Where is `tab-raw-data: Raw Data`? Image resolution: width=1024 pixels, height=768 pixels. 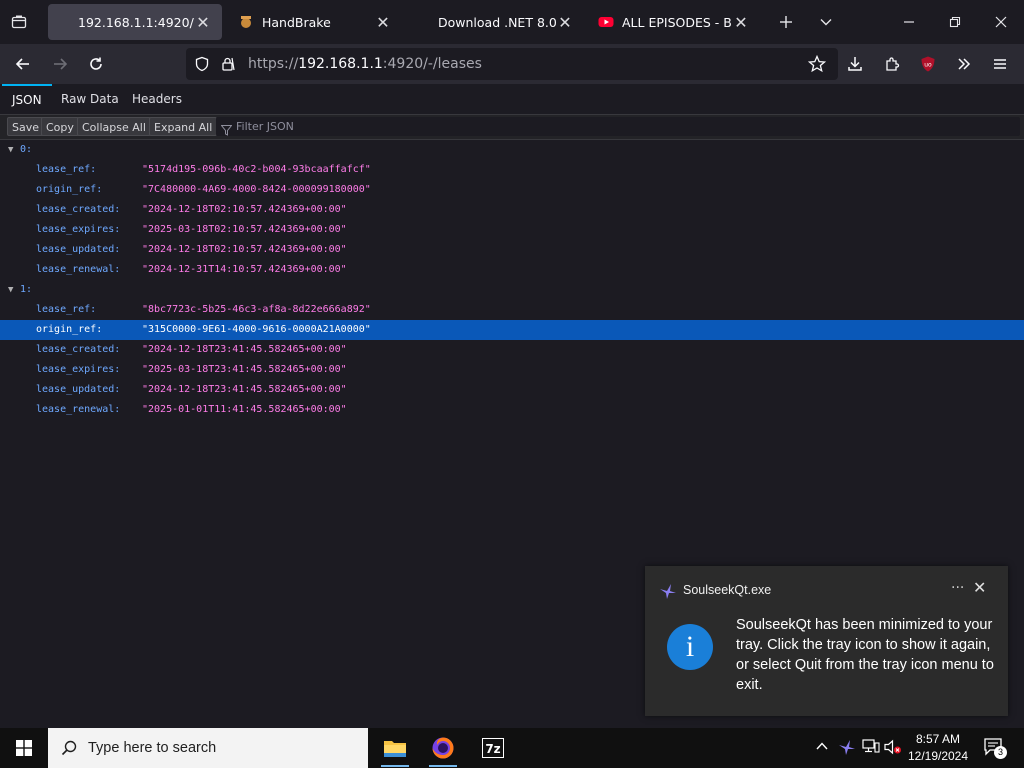
tab-raw-data: Raw Data is located at coordinates (90, 99).